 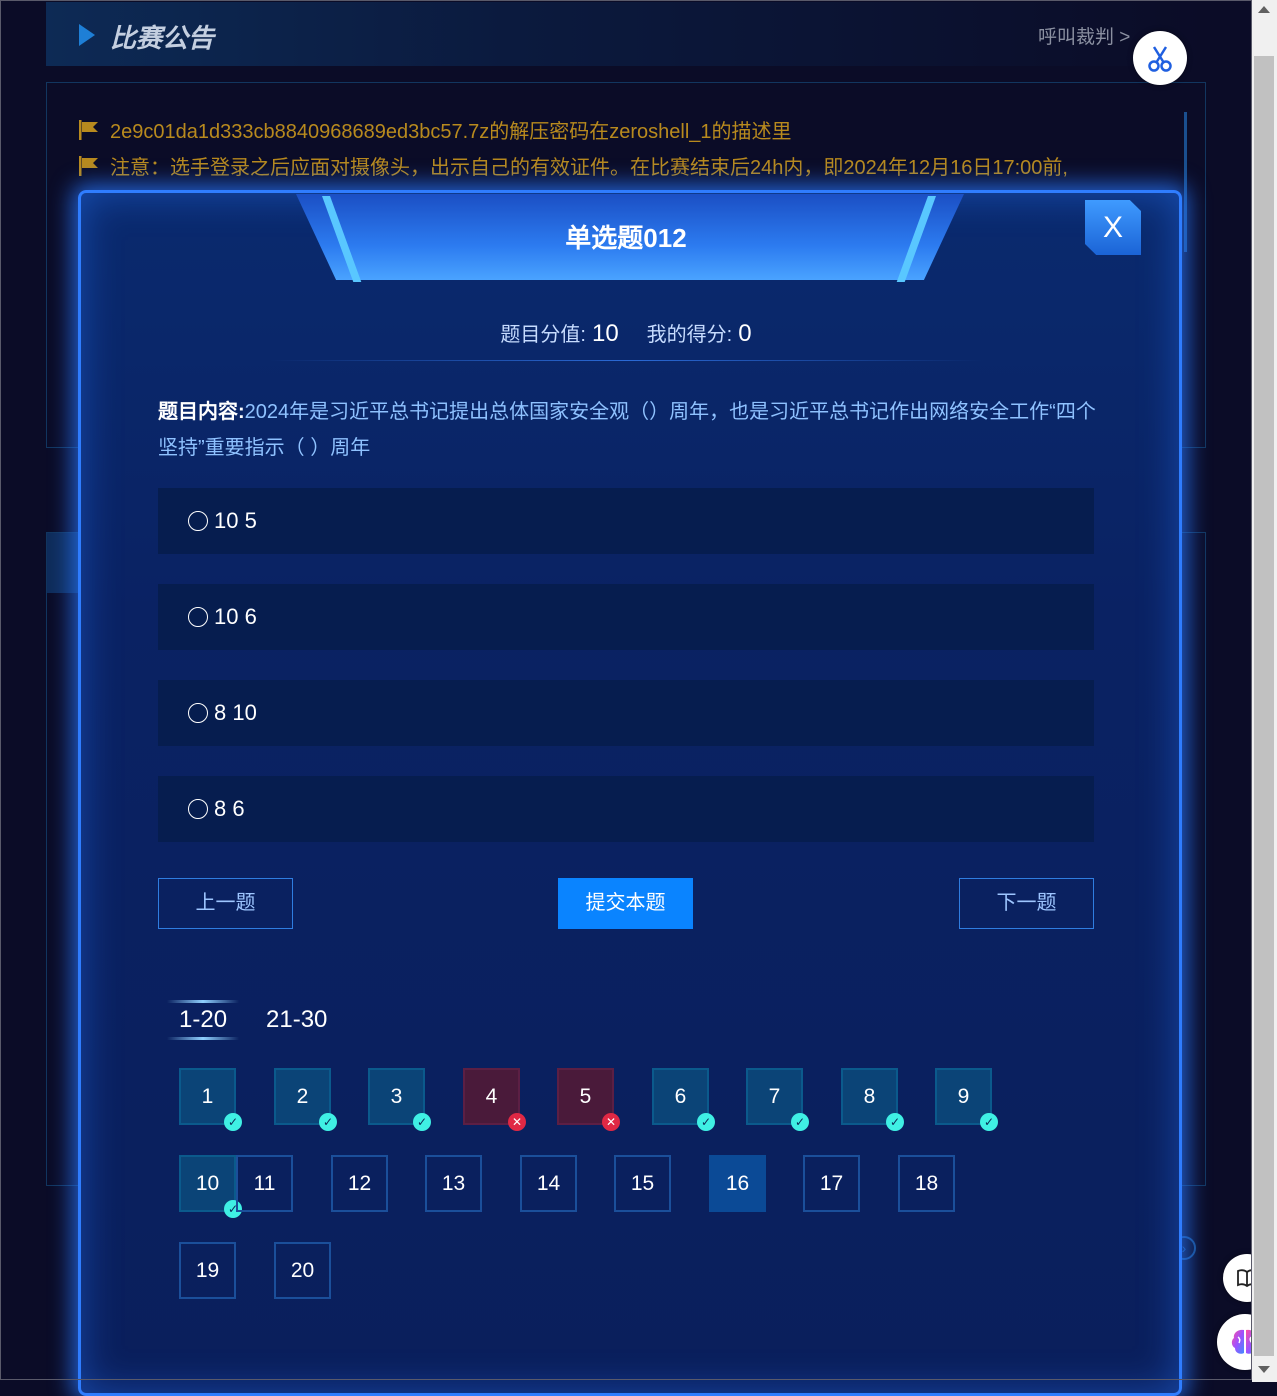 I want to click on question-number-13: 13, so click(x=453, y=1183).